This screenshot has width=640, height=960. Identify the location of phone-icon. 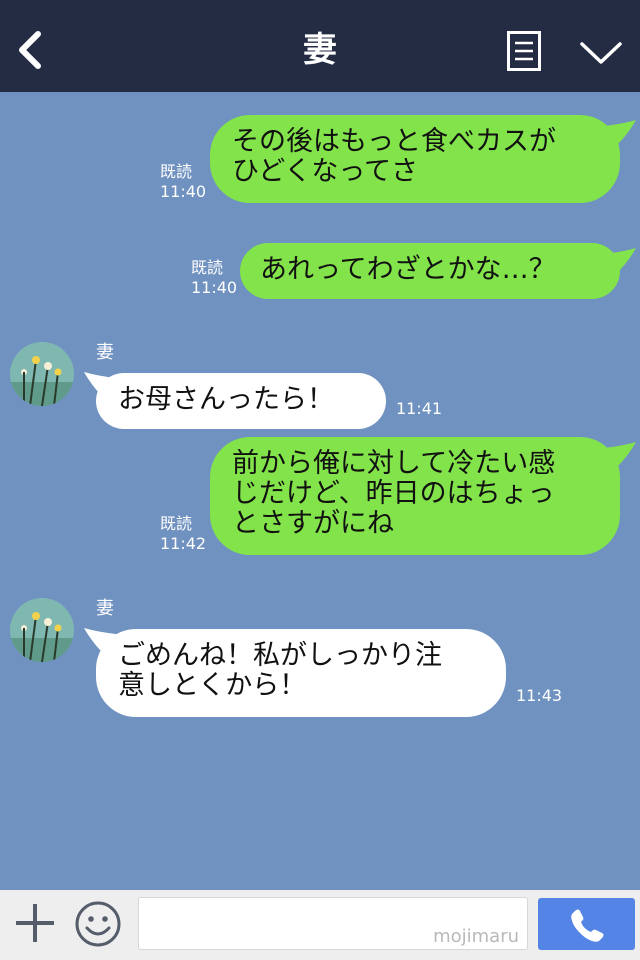
(587, 925).